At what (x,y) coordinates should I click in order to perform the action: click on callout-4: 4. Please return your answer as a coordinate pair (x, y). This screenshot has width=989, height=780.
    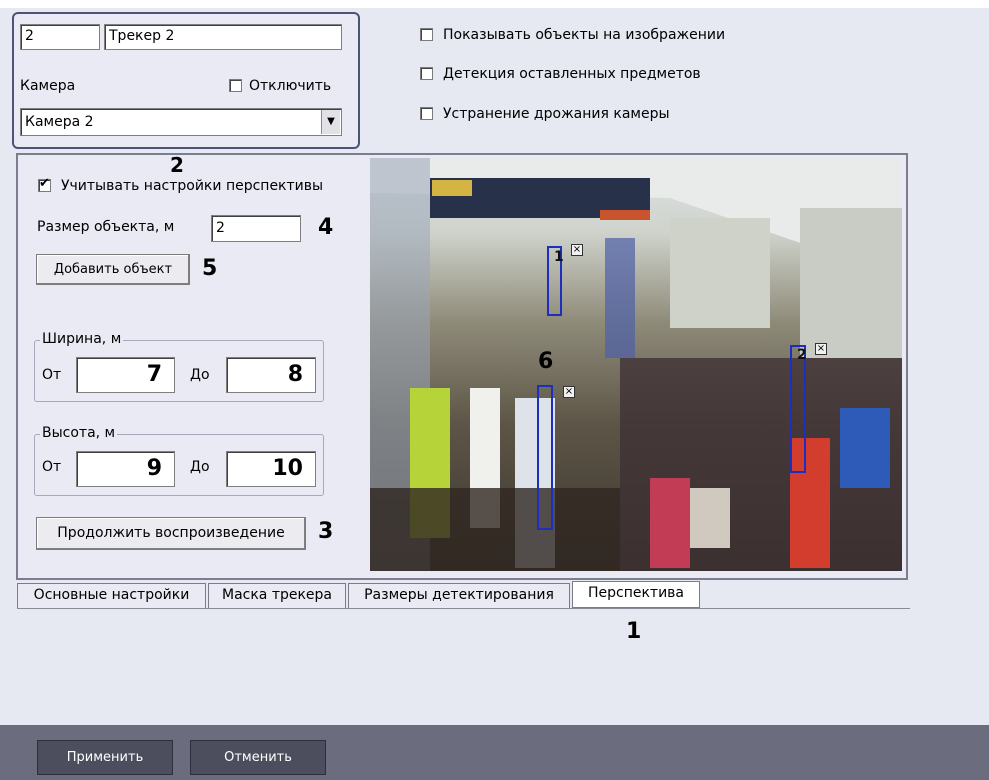
    Looking at the image, I should click on (326, 227).